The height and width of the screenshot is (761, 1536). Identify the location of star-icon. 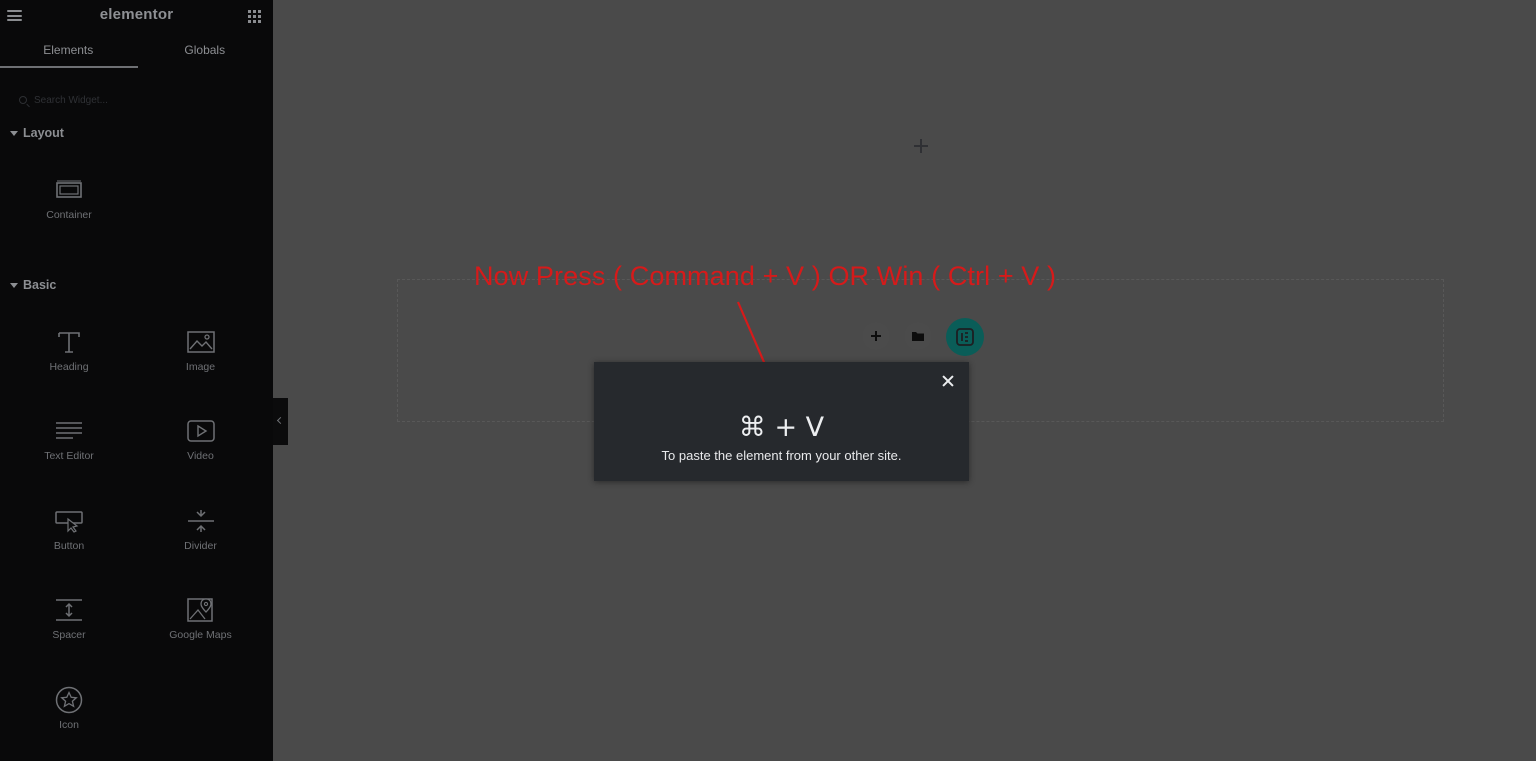
(69, 700).